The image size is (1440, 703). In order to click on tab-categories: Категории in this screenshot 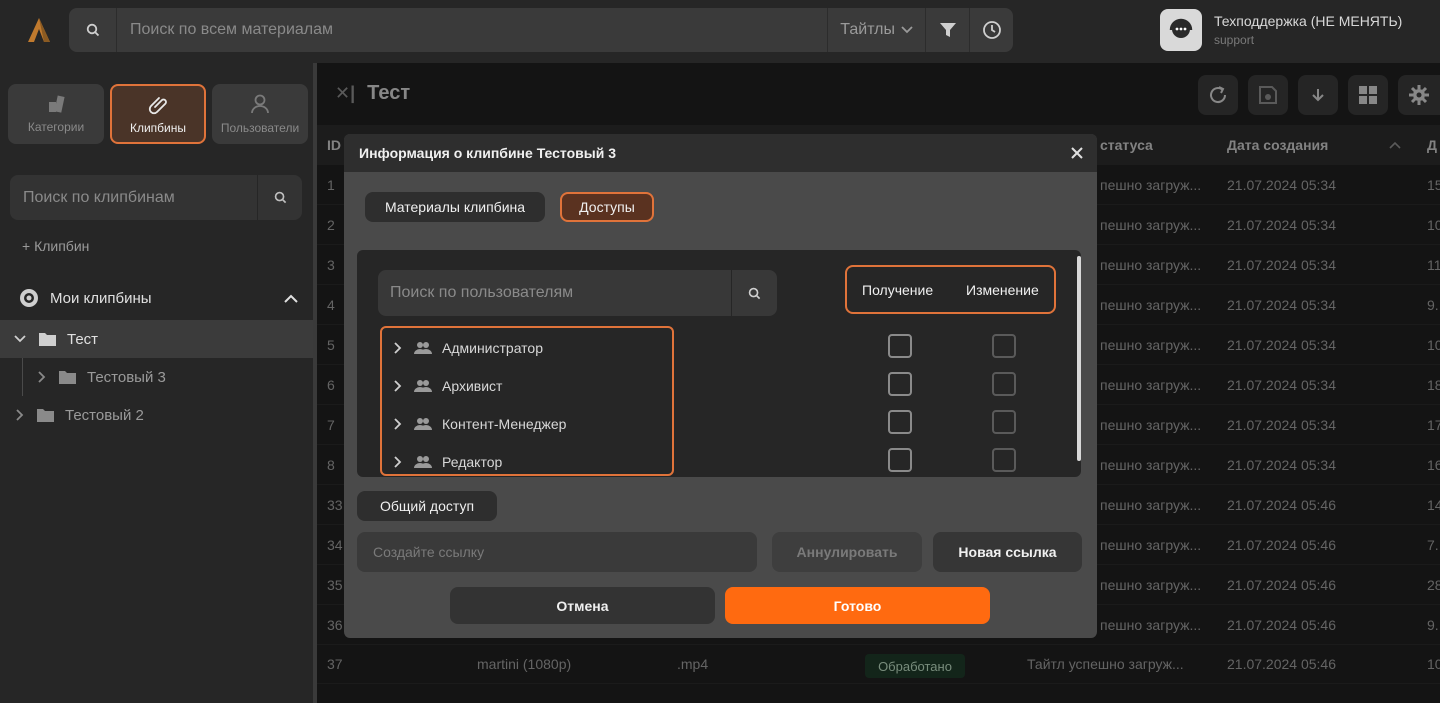, I will do `click(56, 114)`.